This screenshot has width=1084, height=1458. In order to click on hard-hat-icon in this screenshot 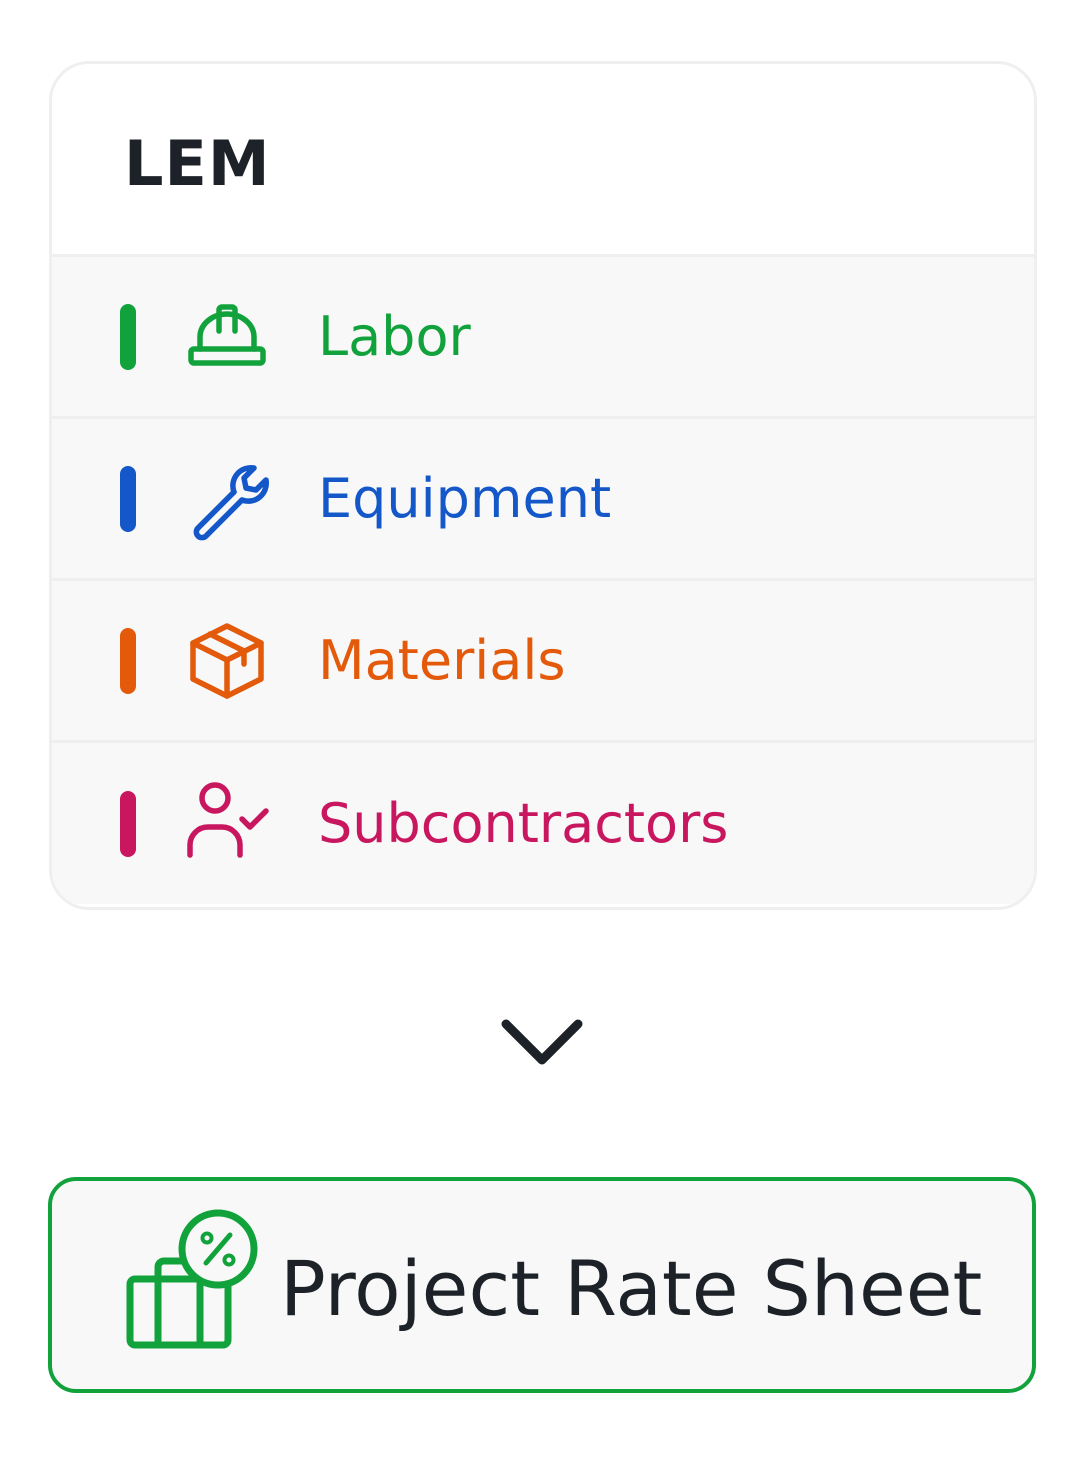, I will do `click(227, 337)`.